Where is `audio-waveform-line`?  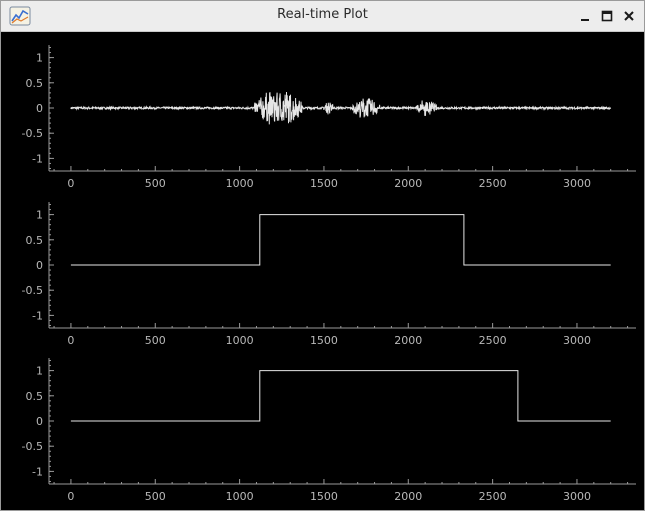 audio-waveform-line is located at coordinates (341, 108).